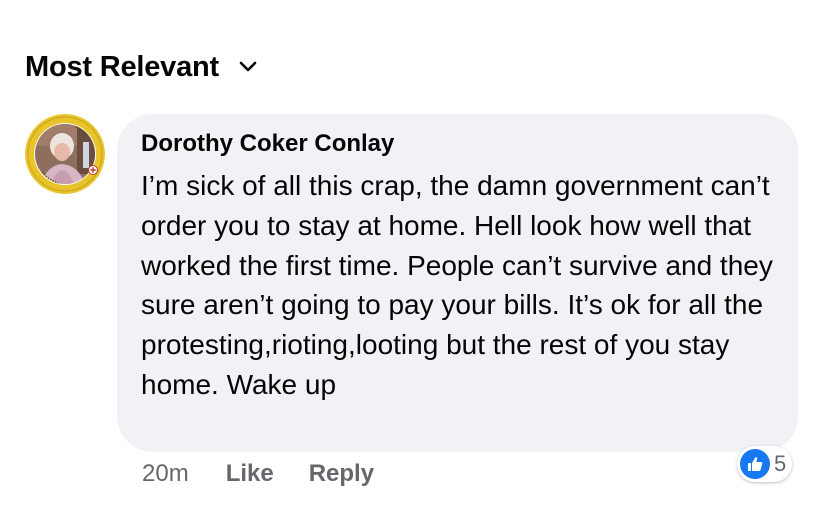  I want to click on thumbs-up-icon, so click(755, 464).